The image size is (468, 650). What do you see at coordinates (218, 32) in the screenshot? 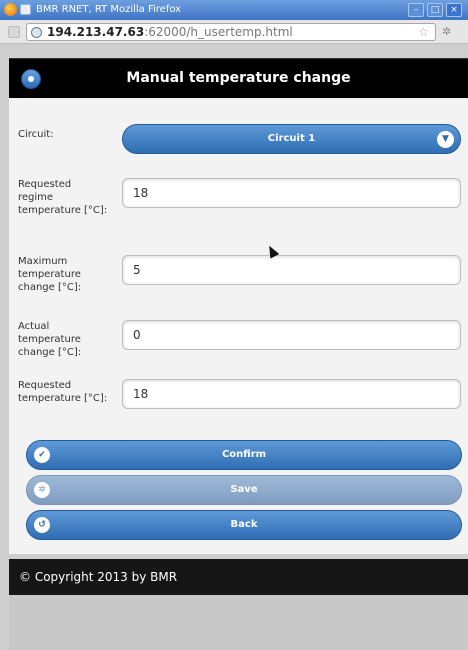
I see `url-path: :62000/h_usertemp.html` at bounding box center [218, 32].